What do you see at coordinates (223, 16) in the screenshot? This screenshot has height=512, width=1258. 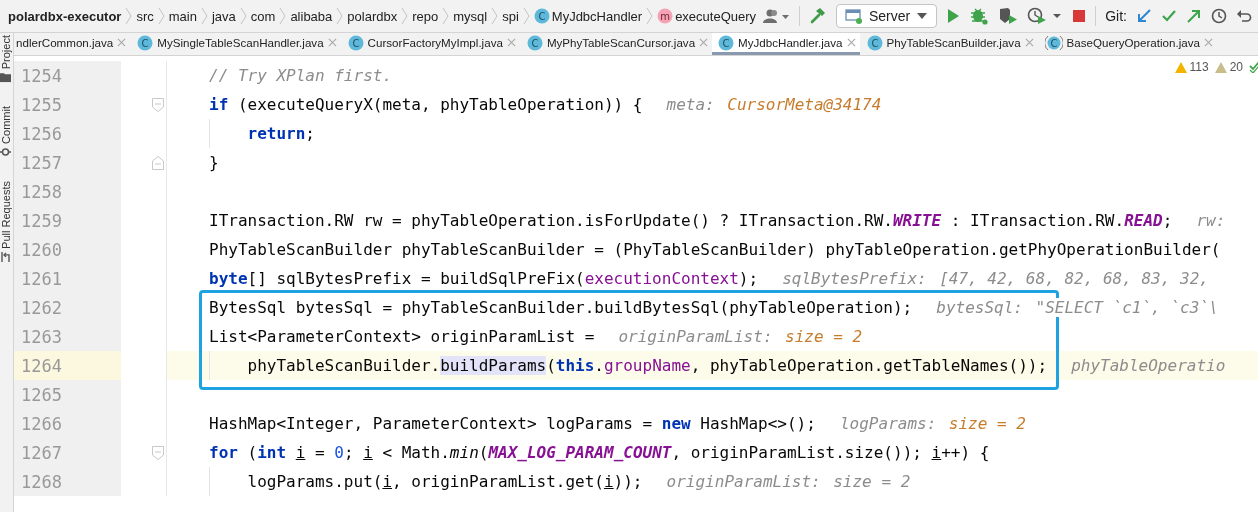 I see `breadcrumb-item: java` at bounding box center [223, 16].